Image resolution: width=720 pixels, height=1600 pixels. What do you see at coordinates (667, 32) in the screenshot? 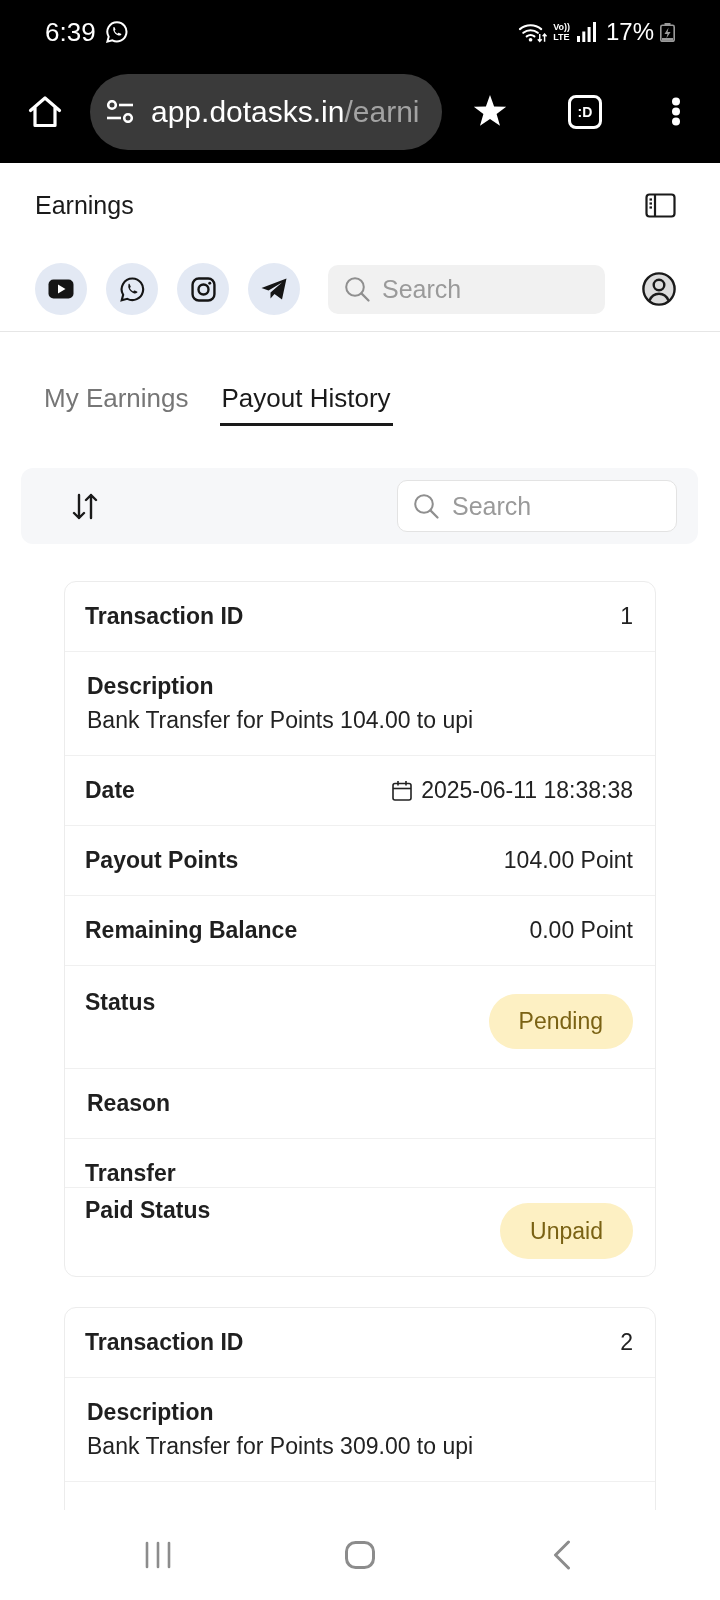
I see `battery-icon` at bounding box center [667, 32].